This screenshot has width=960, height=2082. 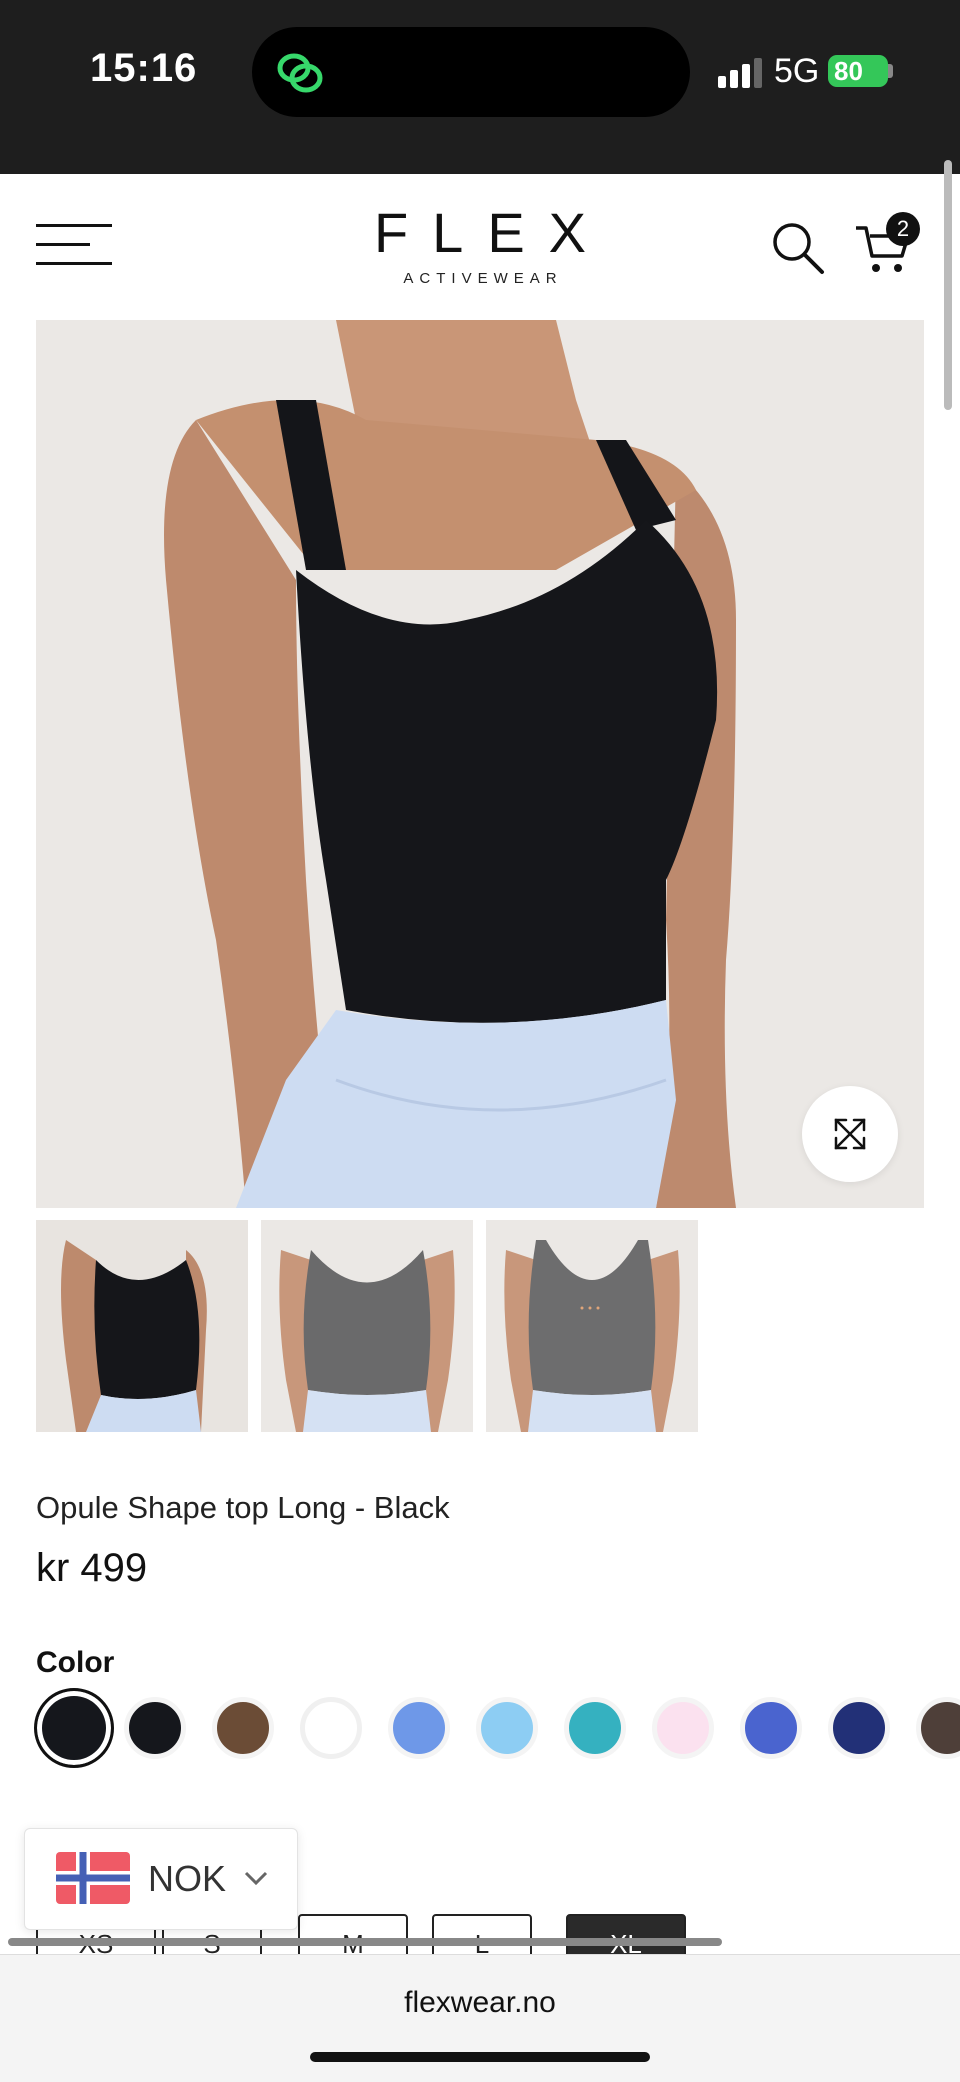 I want to click on network-type: 5G, so click(x=797, y=71).